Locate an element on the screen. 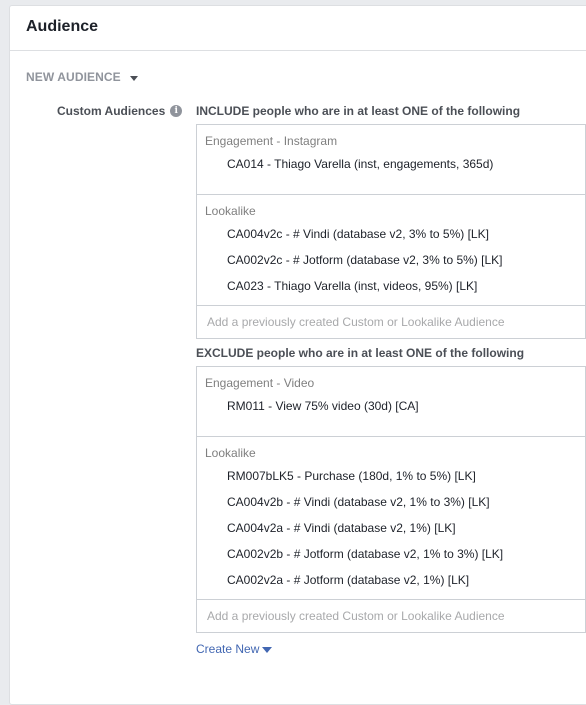 This screenshot has height=705, width=586. include-audience-input is located at coordinates (391, 322).